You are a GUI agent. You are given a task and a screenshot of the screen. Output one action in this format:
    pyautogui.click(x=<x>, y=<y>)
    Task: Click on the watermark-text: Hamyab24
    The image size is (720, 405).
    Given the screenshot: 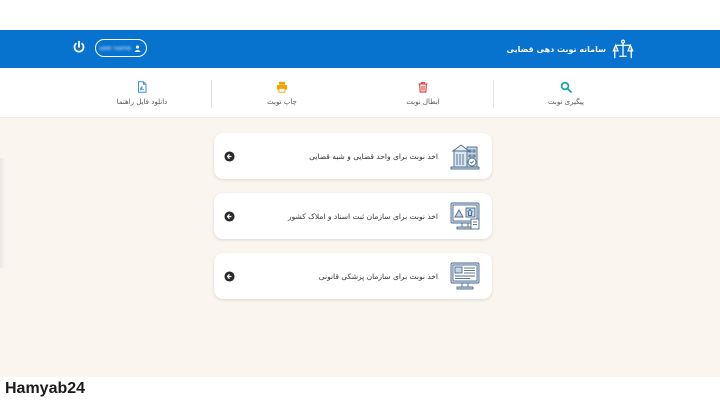 What is the action you would take?
    pyautogui.click(x=45, y=388)
    